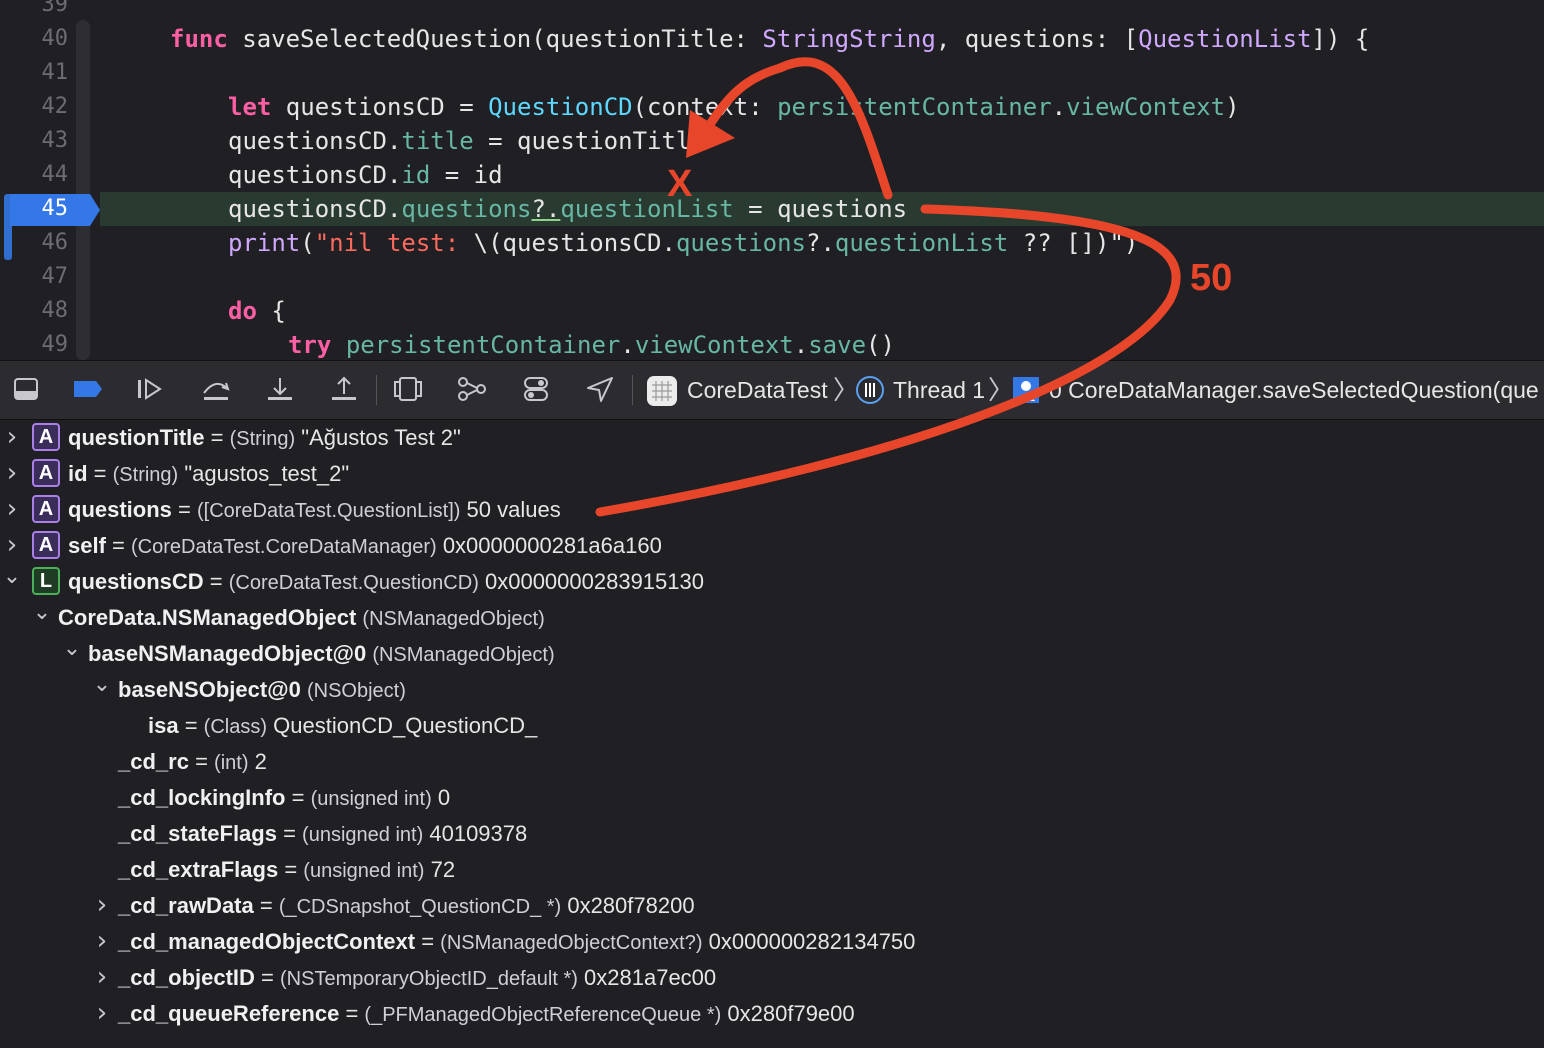 The height and width of the screenshot is (1048, 1544). Describe the element at coordinates (190, 474) in the screenshot. I see `variable-row: Aid = (String) "agustos_test_2"` at that location.